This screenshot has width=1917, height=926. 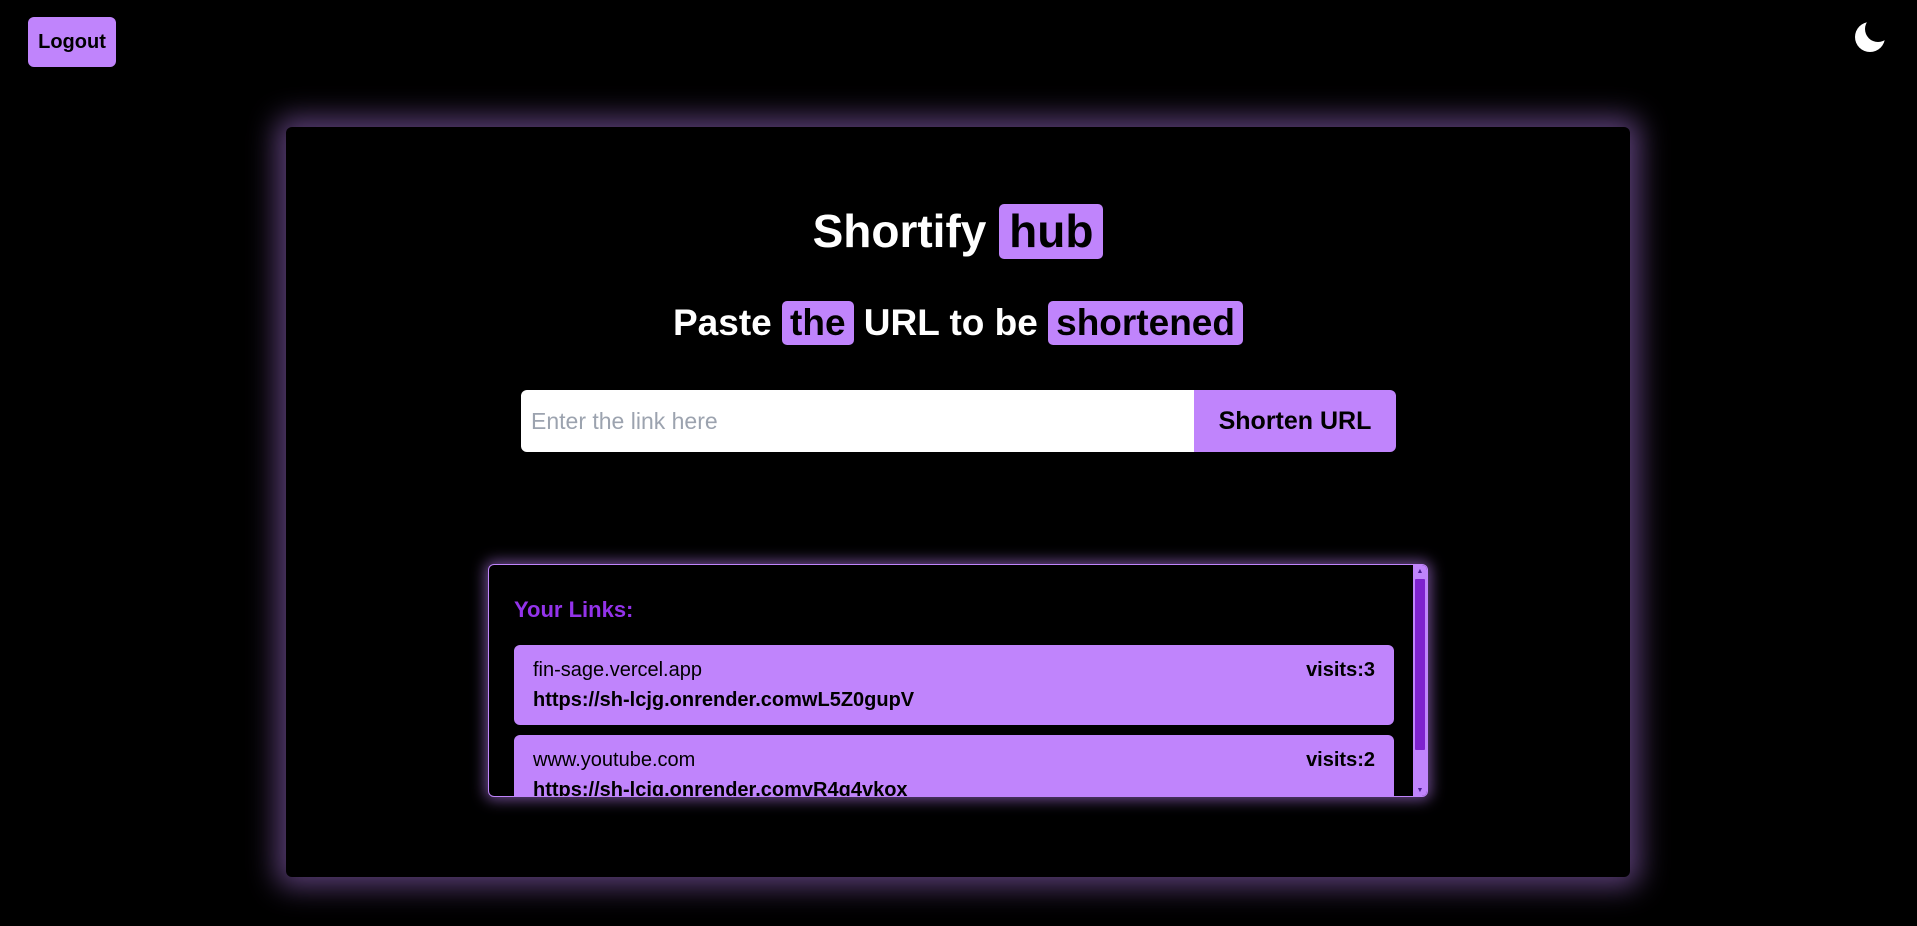 I want to click on page-title: Shortify hub, so click(x=958, y=232).